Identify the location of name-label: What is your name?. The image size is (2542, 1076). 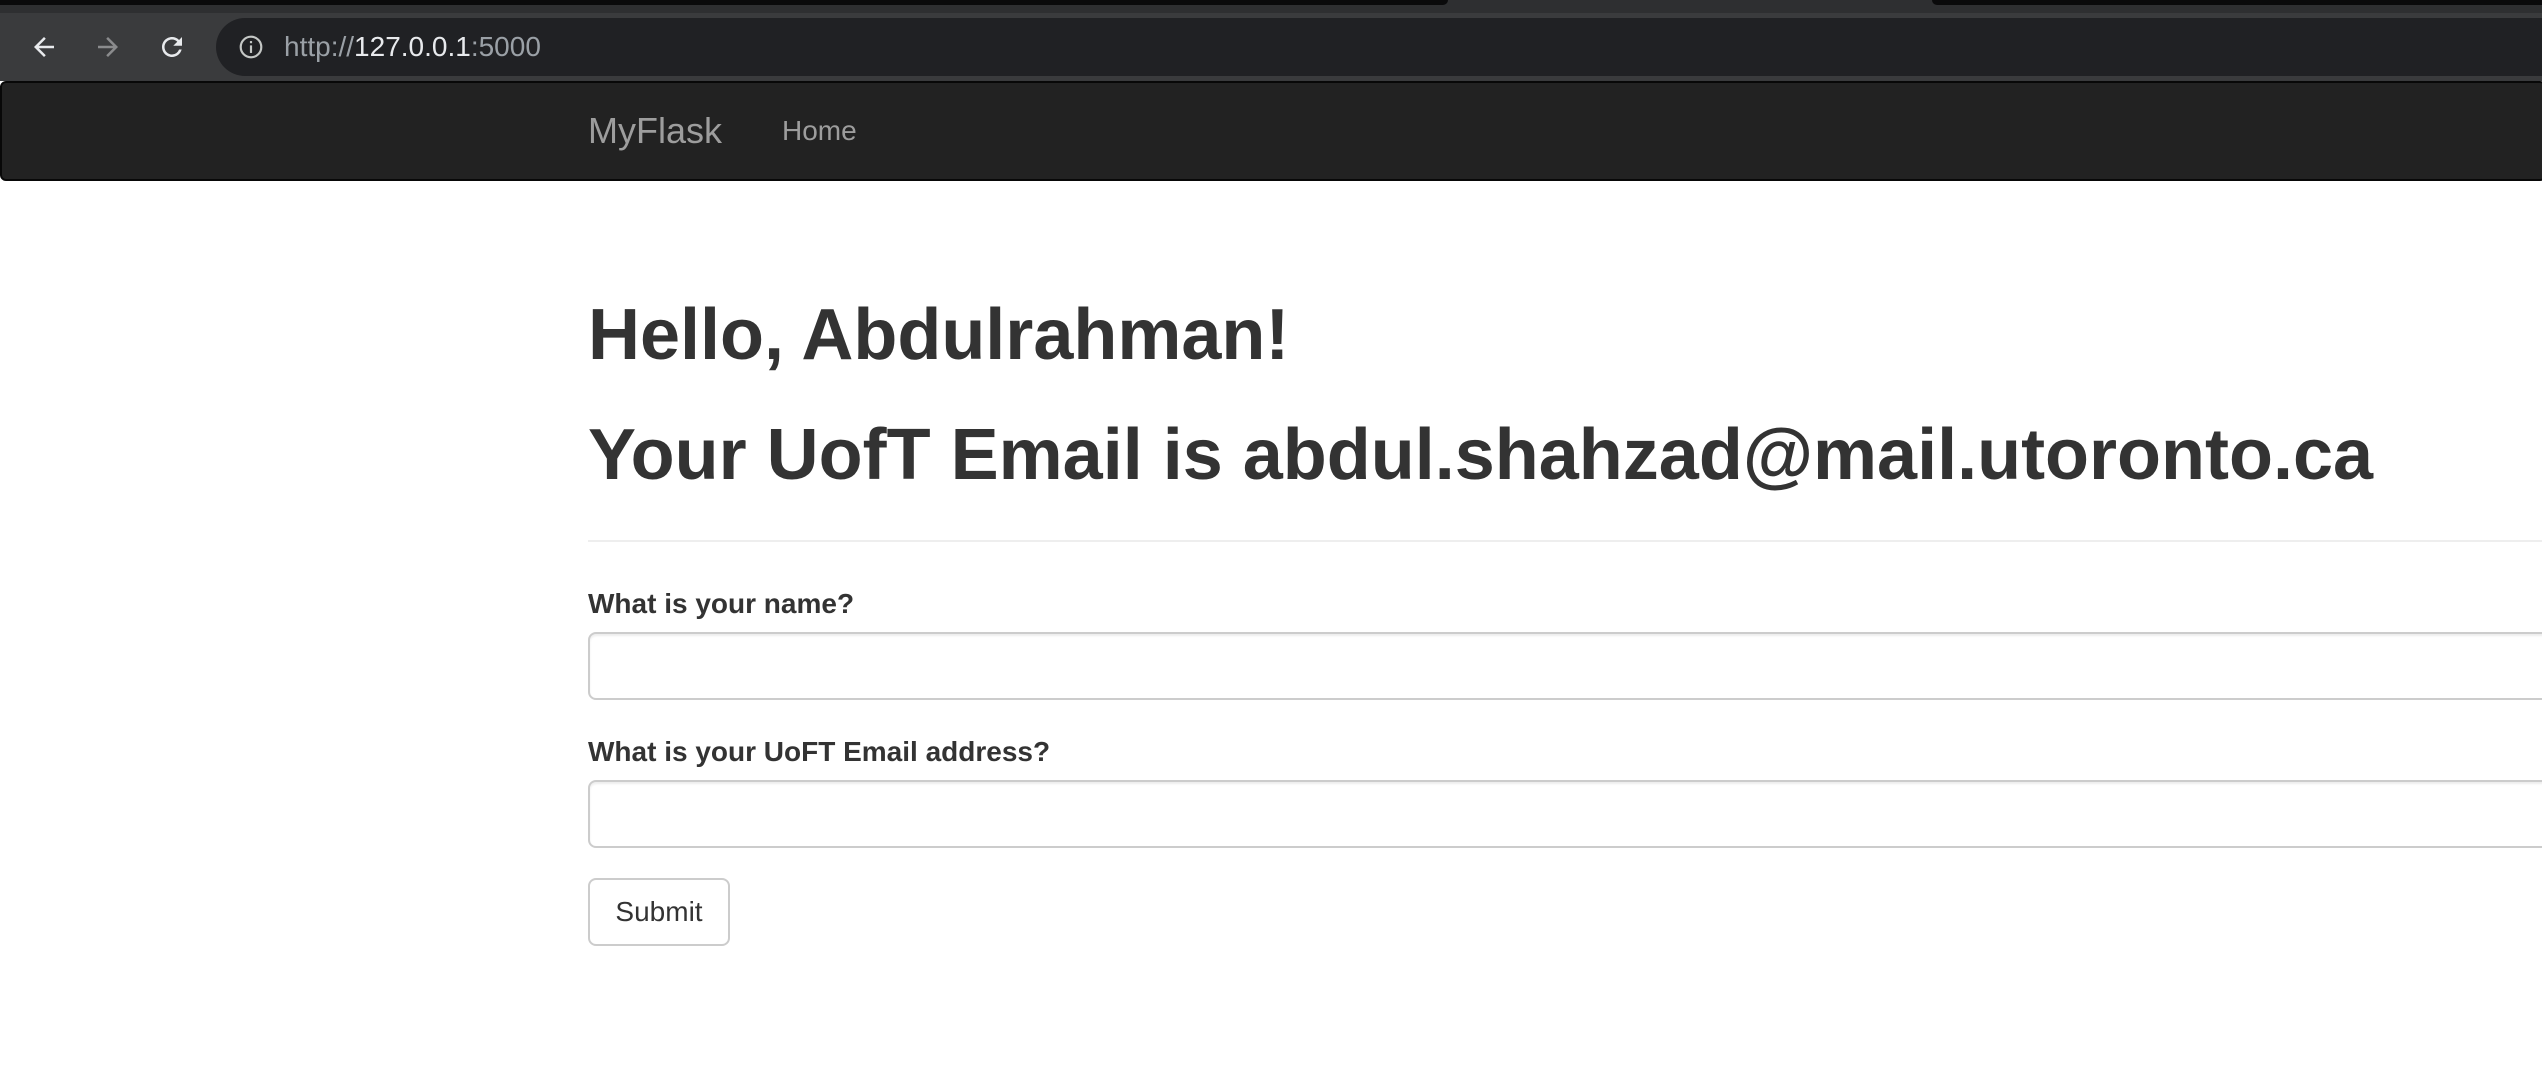
(721, 603).